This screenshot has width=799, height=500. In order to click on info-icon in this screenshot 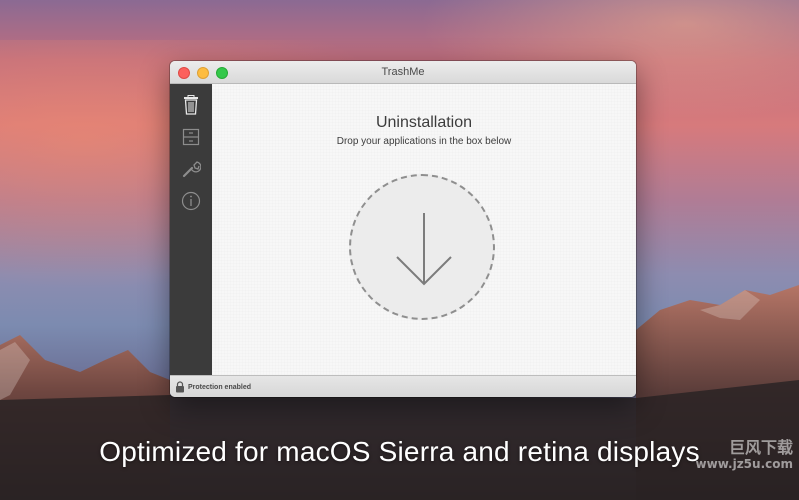, I will do `click(191, 201)`.